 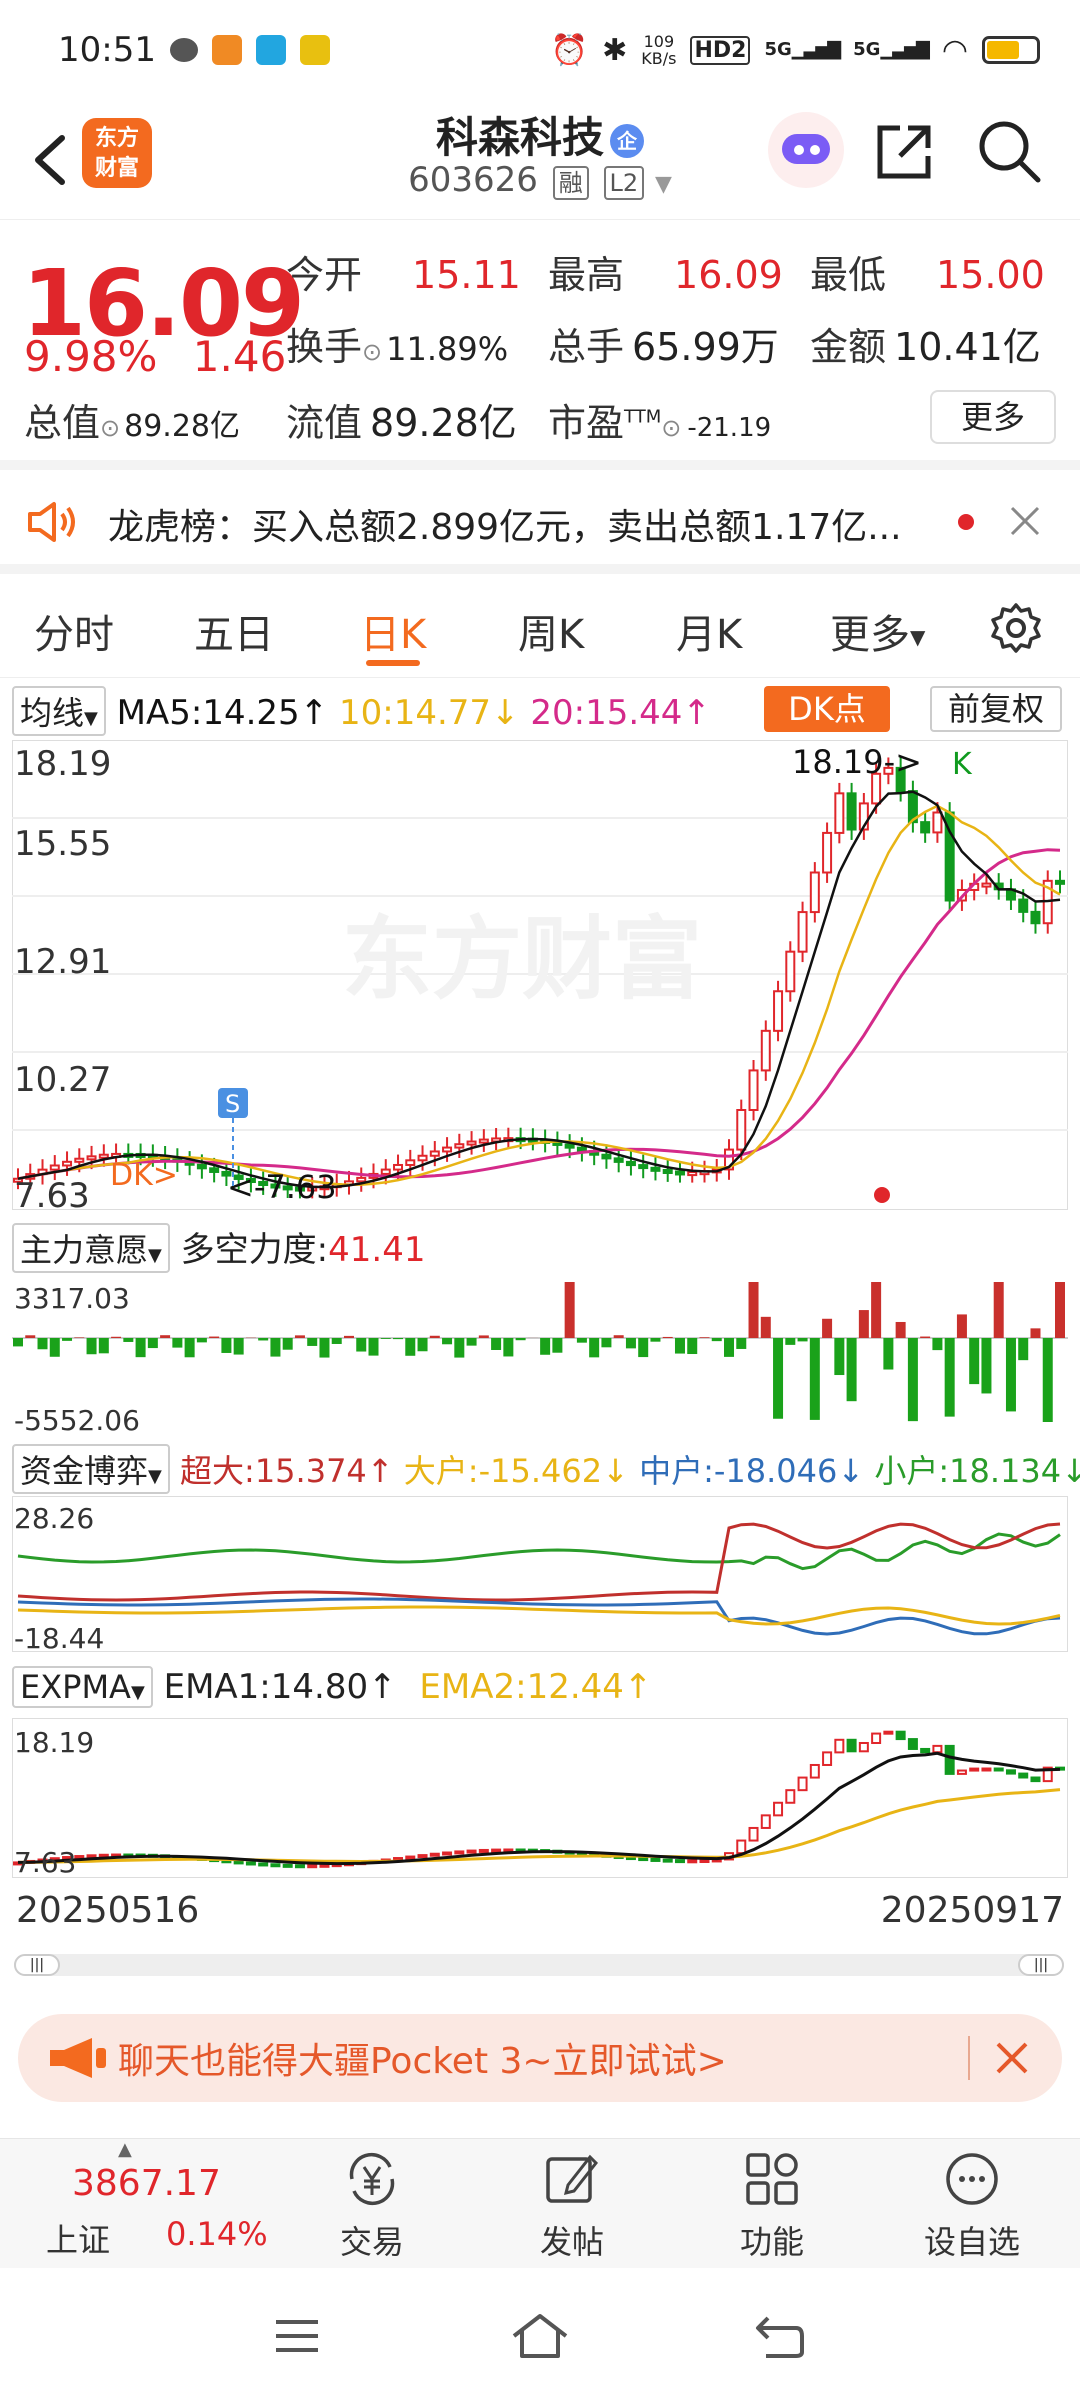 What do you see at coordinates (1025, 521) in the screenshot?
I see `close-icon` at bounding box center [1025, 521].